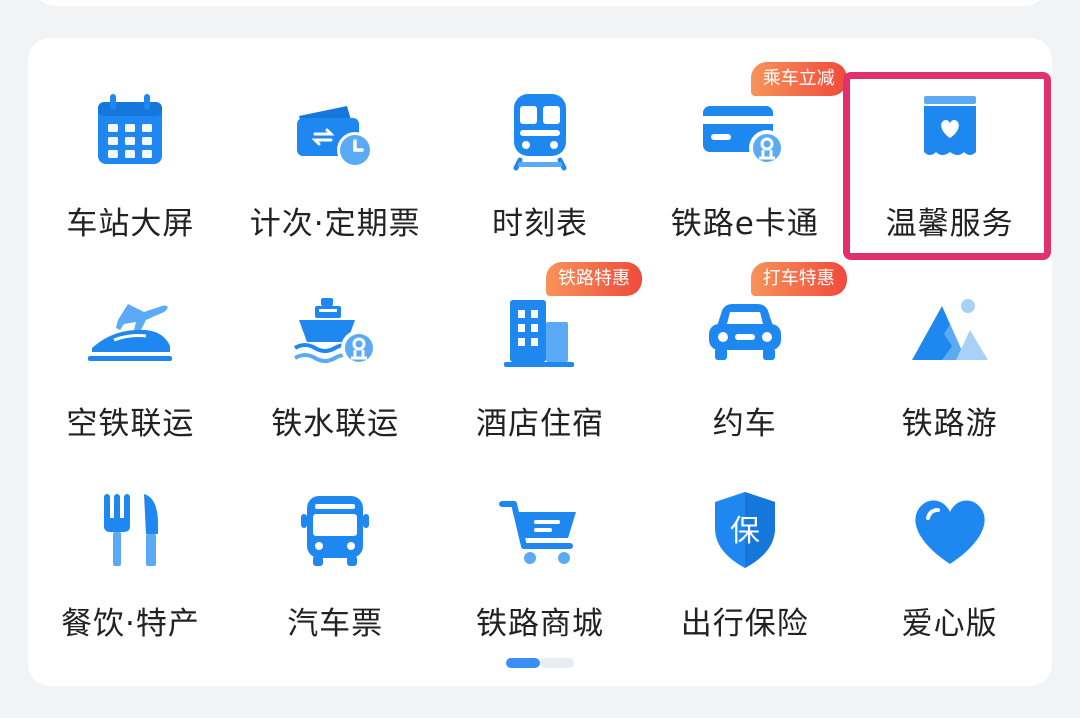 This screenshot has width=1080, height=718. I want to click on page-indicator, so click(540, 663).